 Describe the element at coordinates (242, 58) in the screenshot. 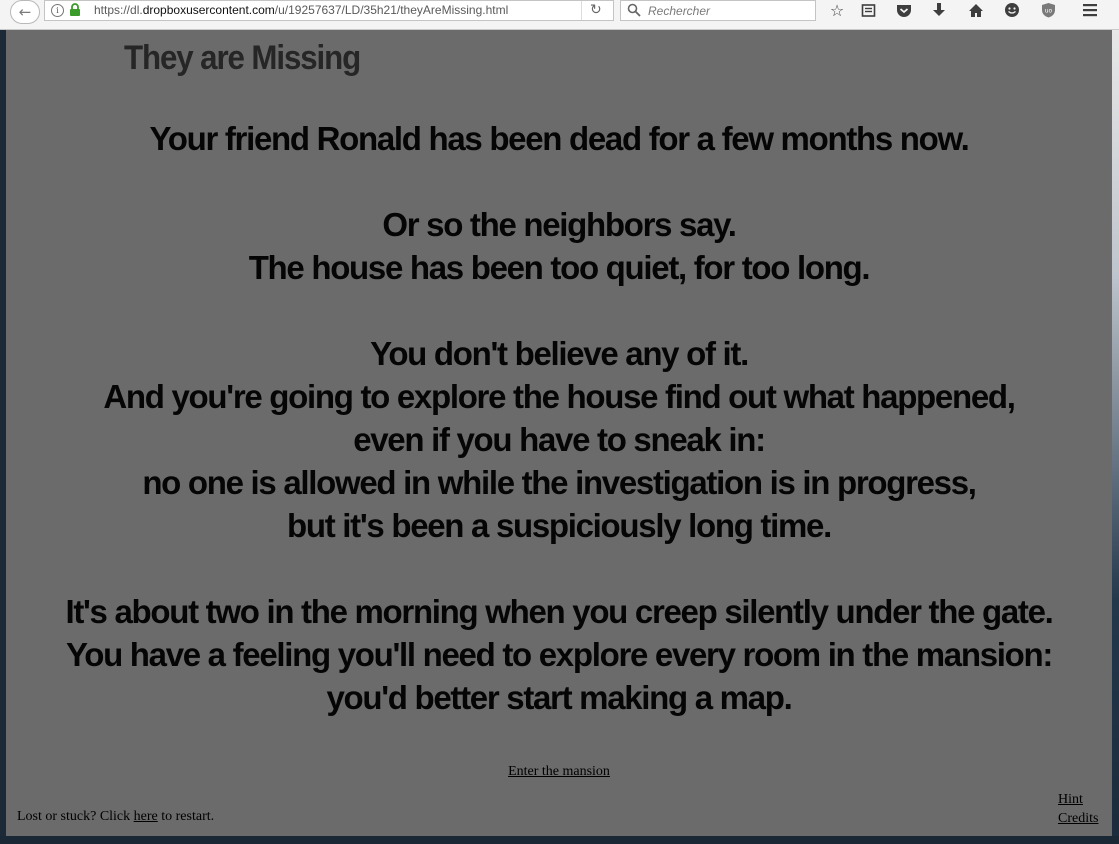

I see `game-title: They are Missing` at that location.